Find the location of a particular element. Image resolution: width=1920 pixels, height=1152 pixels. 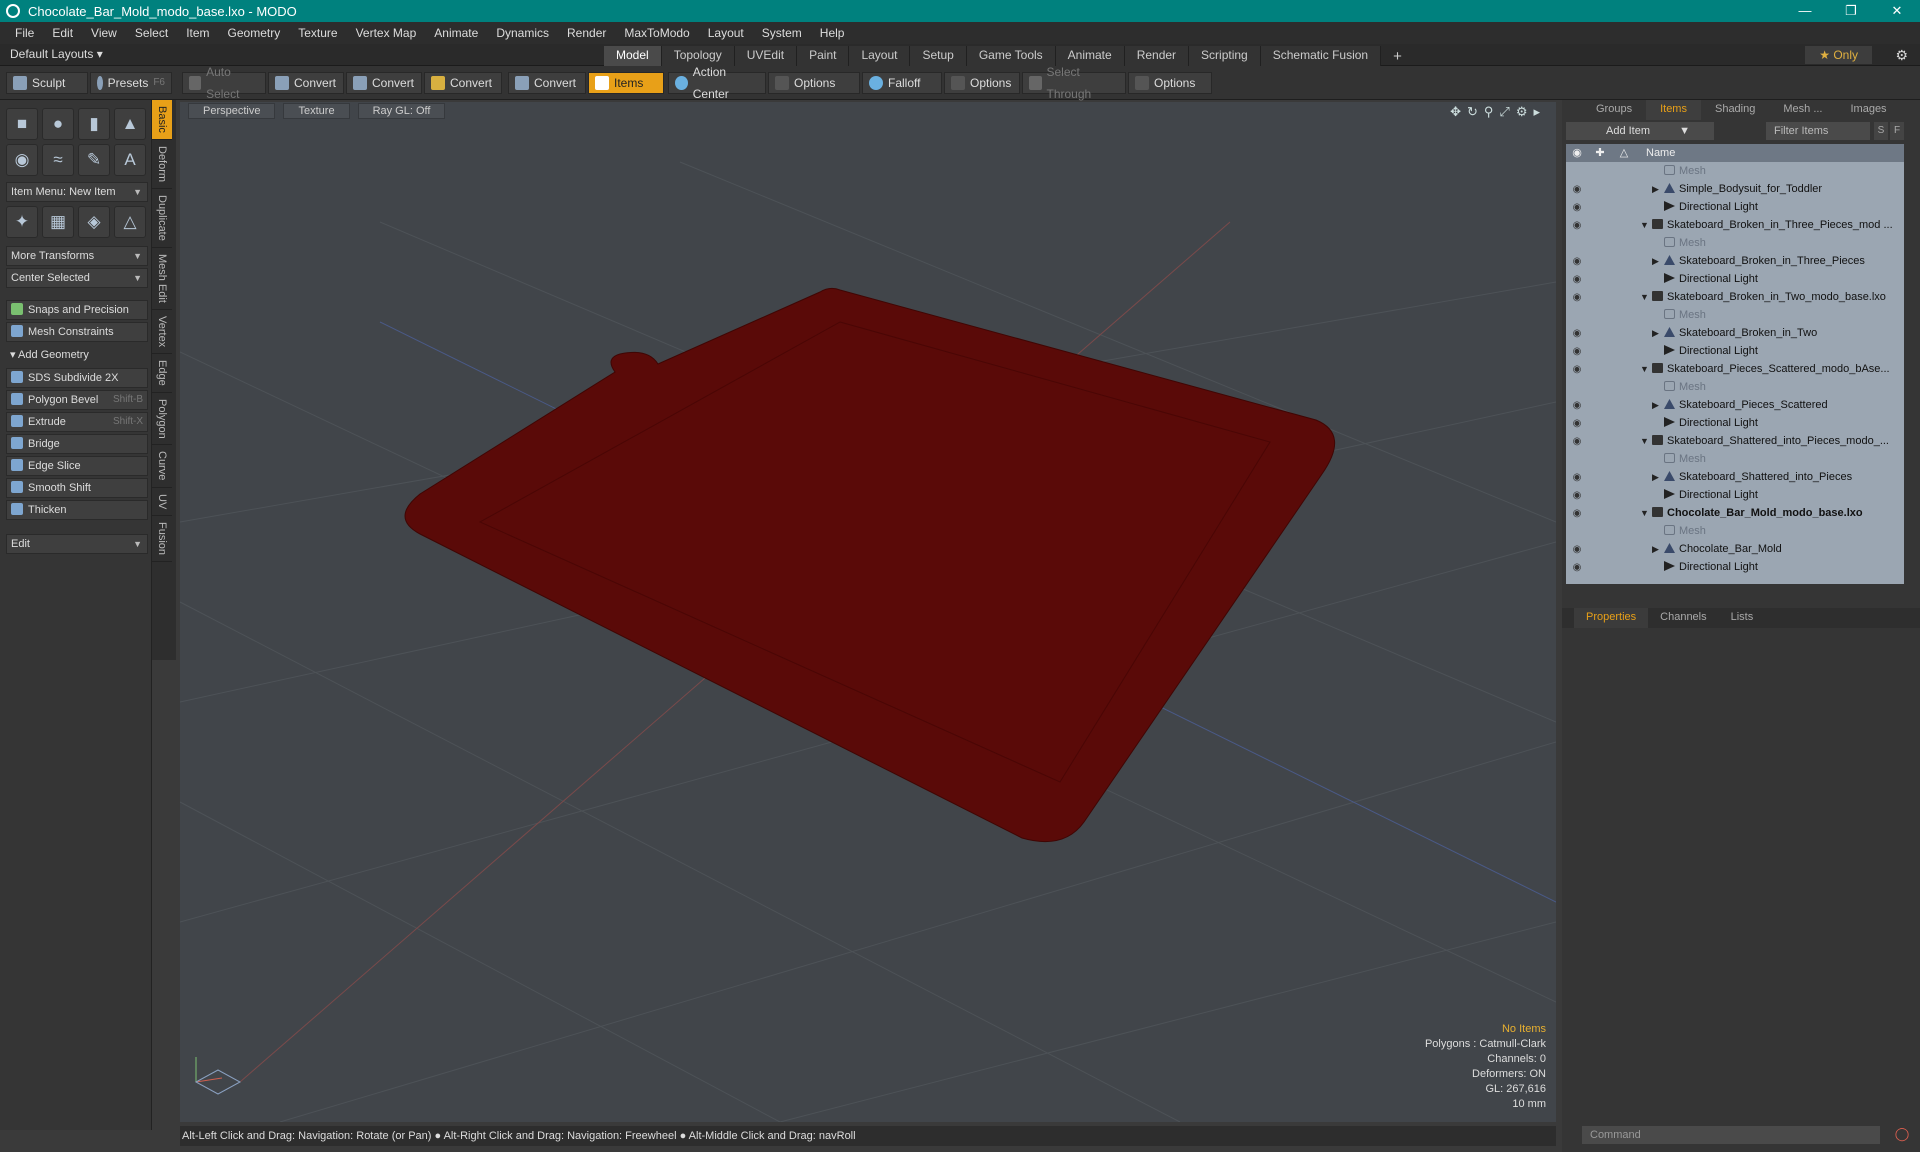

vtab-edge: Edge is located at coordinates (162, 373).